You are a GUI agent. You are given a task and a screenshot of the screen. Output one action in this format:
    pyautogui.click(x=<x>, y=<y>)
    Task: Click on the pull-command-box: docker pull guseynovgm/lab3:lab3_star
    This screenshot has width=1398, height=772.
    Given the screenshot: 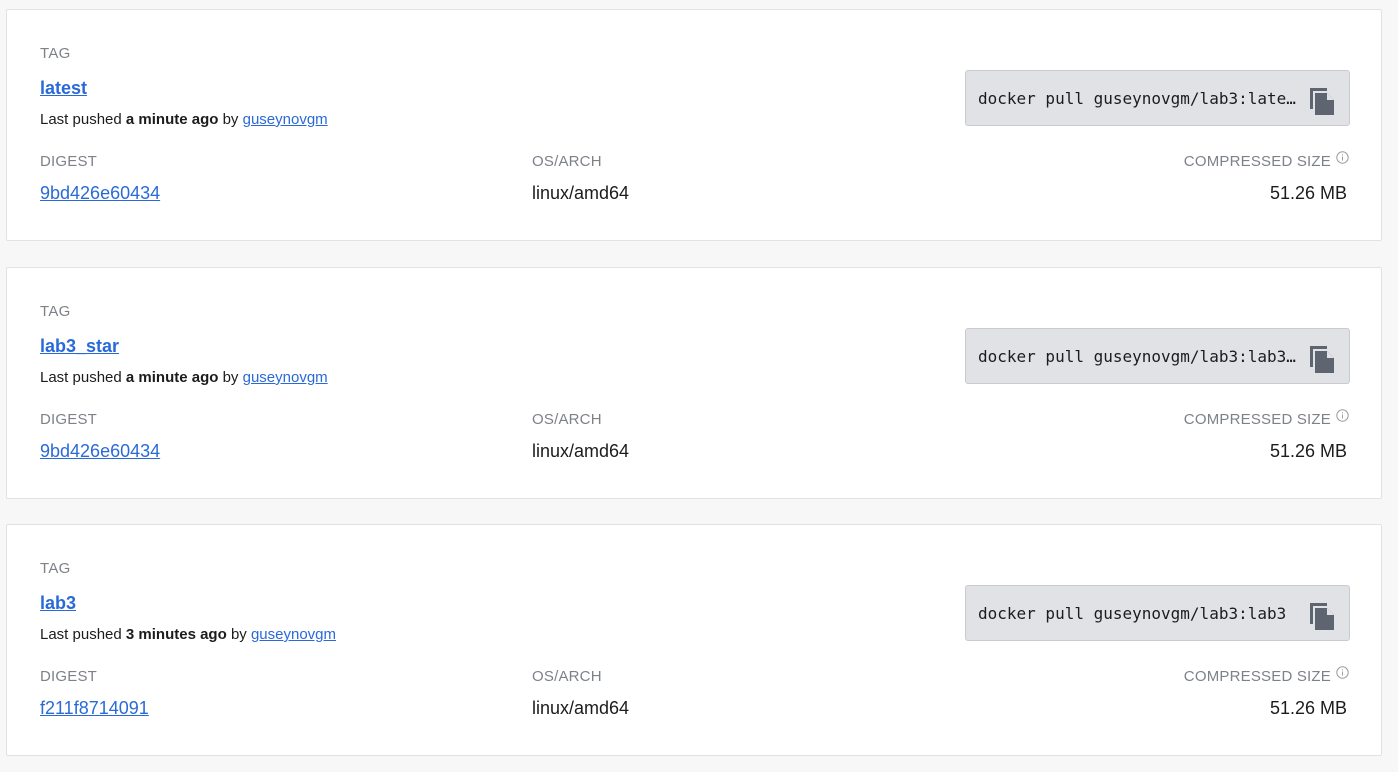 What is the action you would take?
    pyautogui.click(x=1157, y=356)
    